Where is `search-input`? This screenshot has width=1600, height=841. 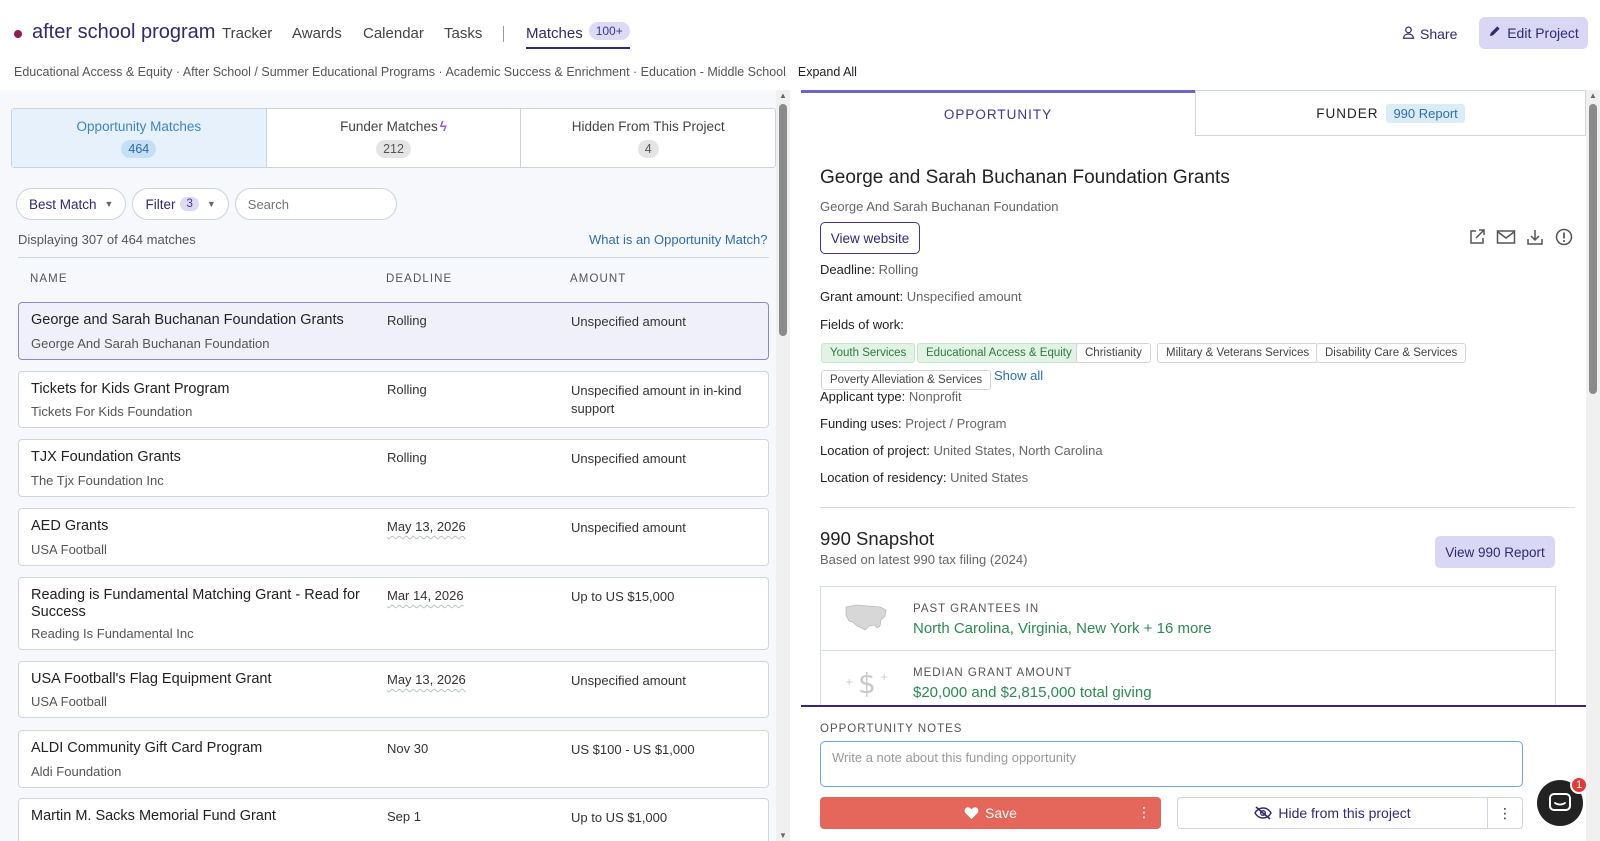 search-input is located at coordinates (315, 204).